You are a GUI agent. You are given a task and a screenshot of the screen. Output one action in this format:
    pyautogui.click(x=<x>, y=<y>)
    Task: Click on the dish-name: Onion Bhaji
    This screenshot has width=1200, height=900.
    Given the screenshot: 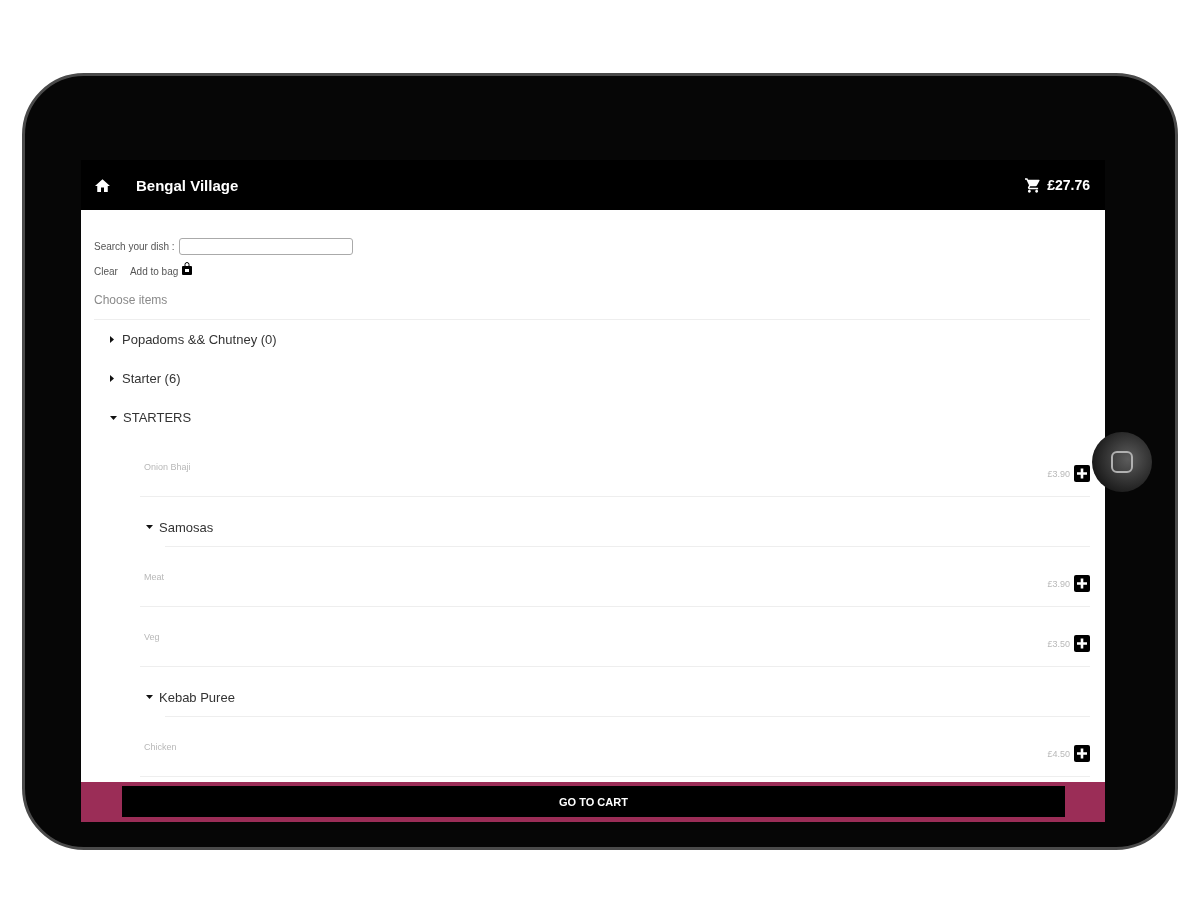 What is the action you would take?
    pyautogui.click(x=167, y=467)
    